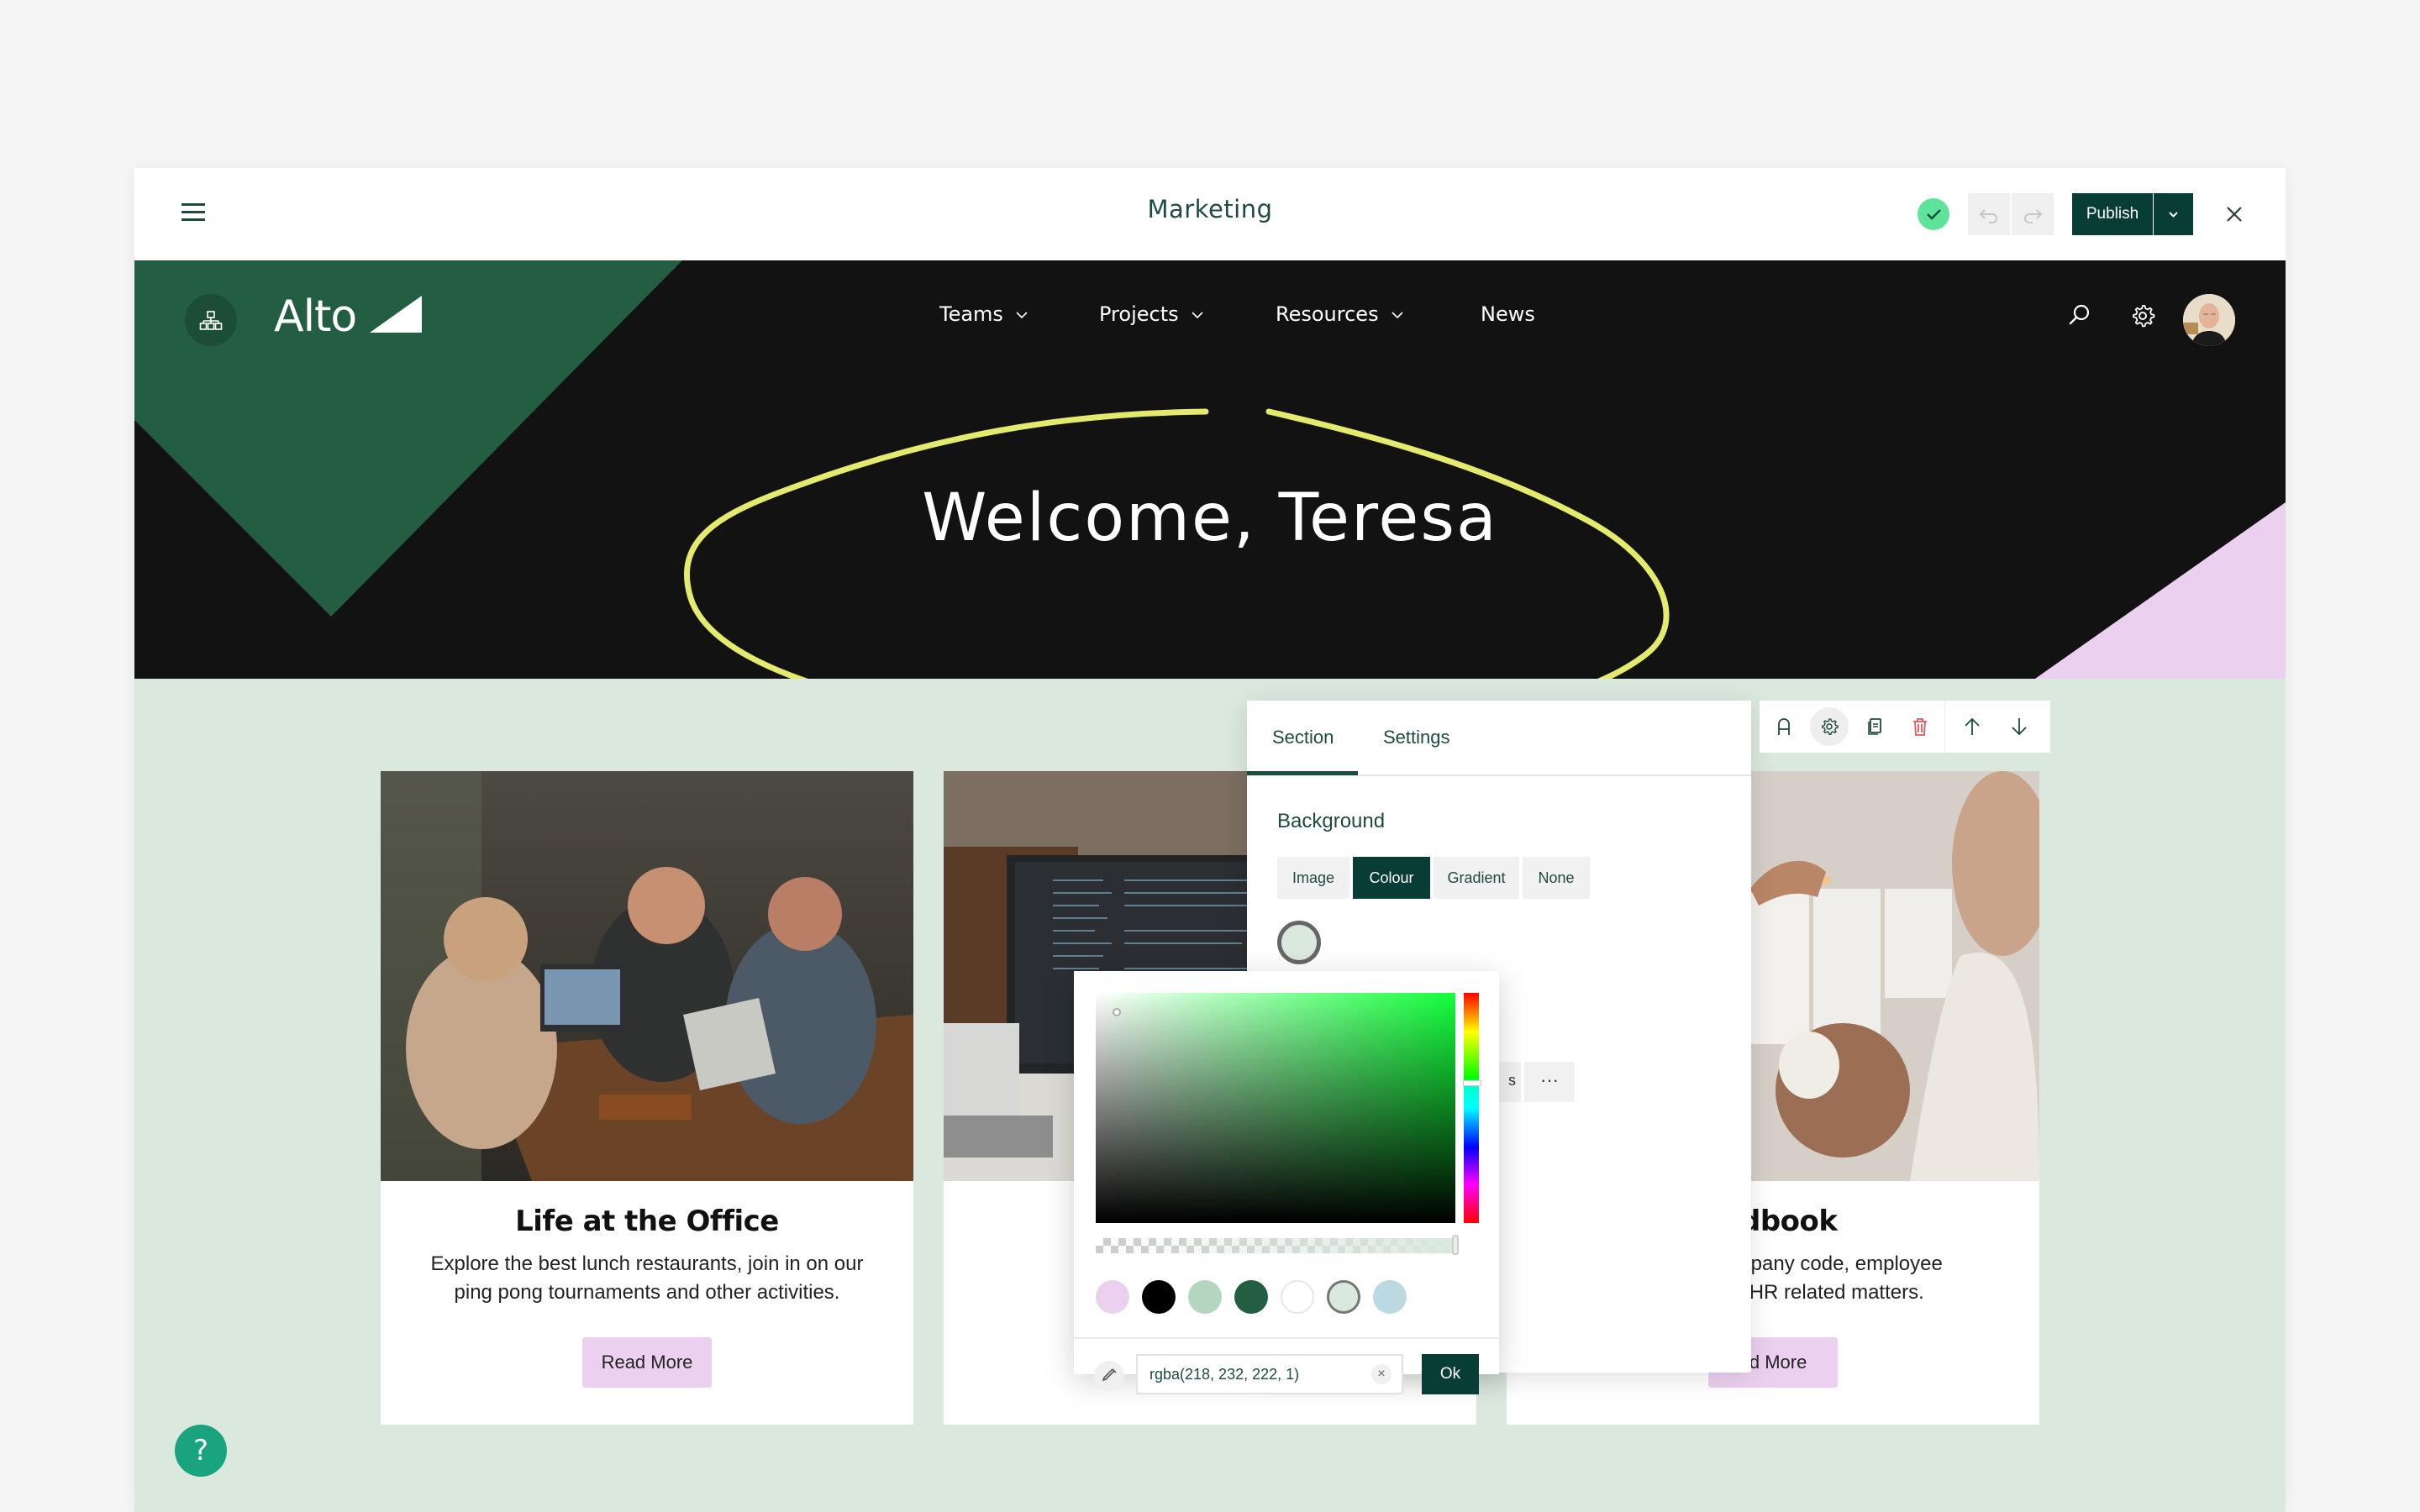  Describe the element at coordinates (1277, 1245) in the screenshot. I see `alpha-slider` at that location.